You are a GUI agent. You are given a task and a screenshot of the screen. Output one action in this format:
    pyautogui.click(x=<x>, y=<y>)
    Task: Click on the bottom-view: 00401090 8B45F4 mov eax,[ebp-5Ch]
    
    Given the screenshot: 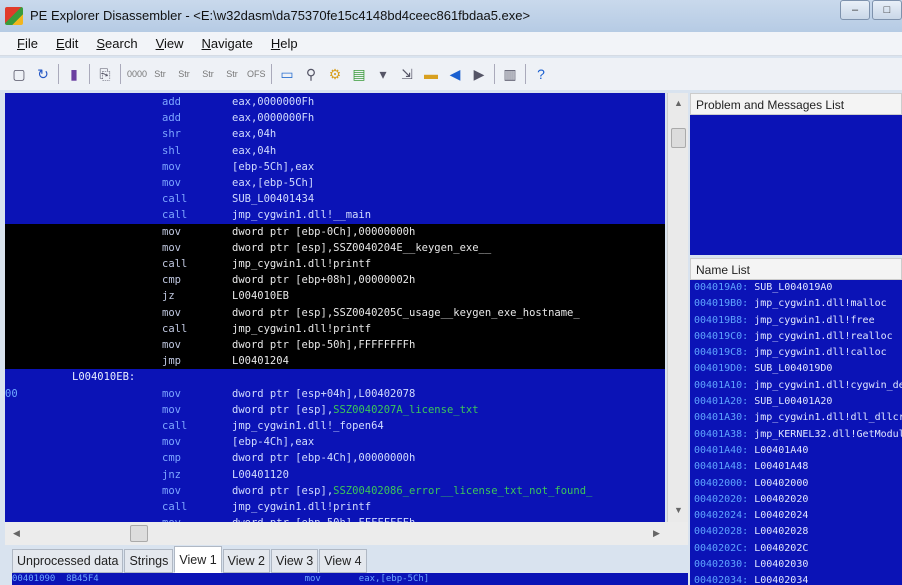 What is the action you would take?
    pyautogui.click(x=350, y=579)
    